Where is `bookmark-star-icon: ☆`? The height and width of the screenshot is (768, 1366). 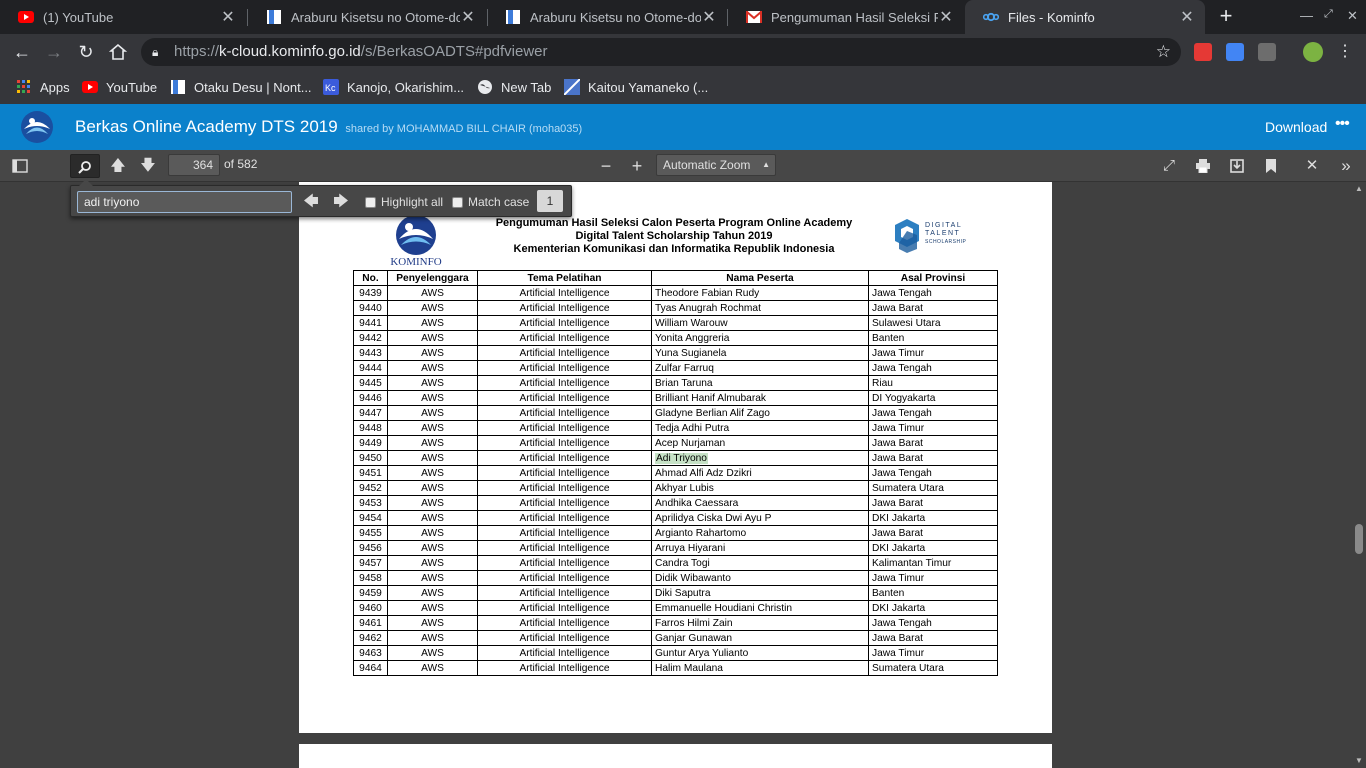
bookmark-star-icon: ☆ is located at coordinates (1163, 52).